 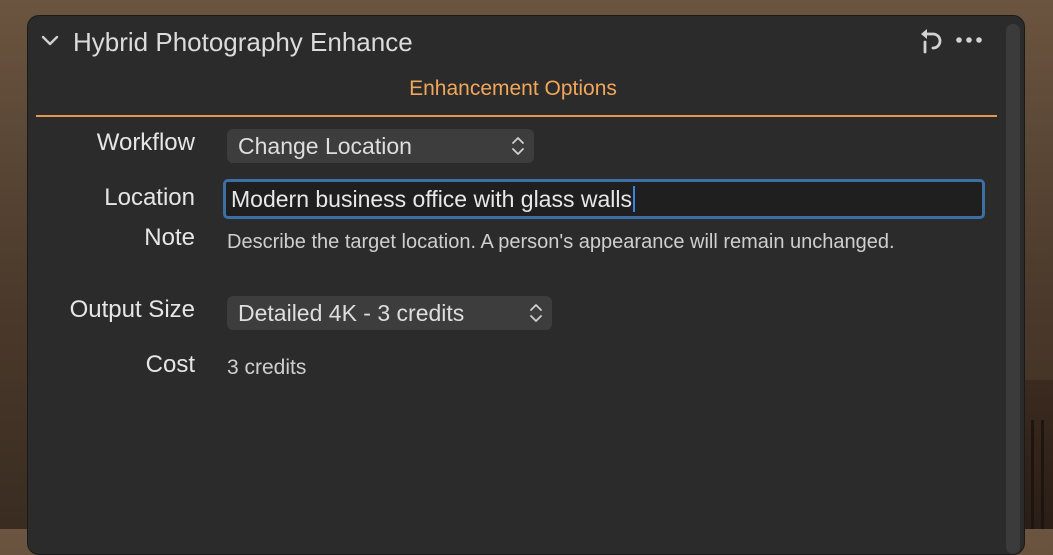 What do you see at coordinates (149, 197) in the screenshot?
I see `location-label: Location` at bounding box center [149, 197].